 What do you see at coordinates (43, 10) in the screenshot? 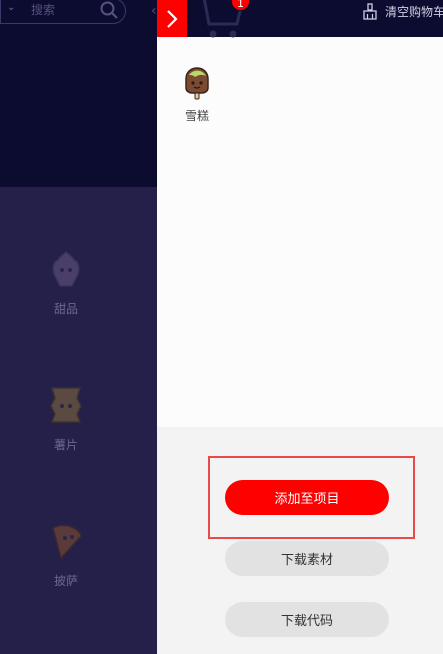
I see `search-input: 搜索` at bounding box center [43, 10].